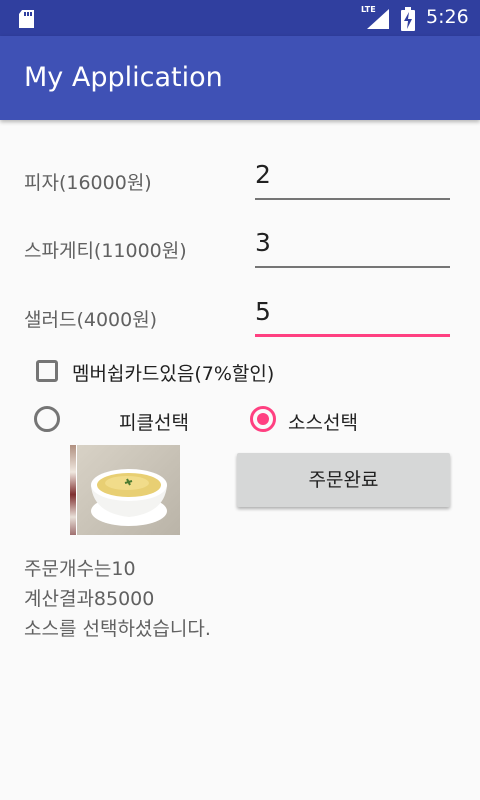 The image size is (480, 800). Describe the element at coordinates (263, 311) in the screenshot. I see `salad-quantity-value: 5` at that location.